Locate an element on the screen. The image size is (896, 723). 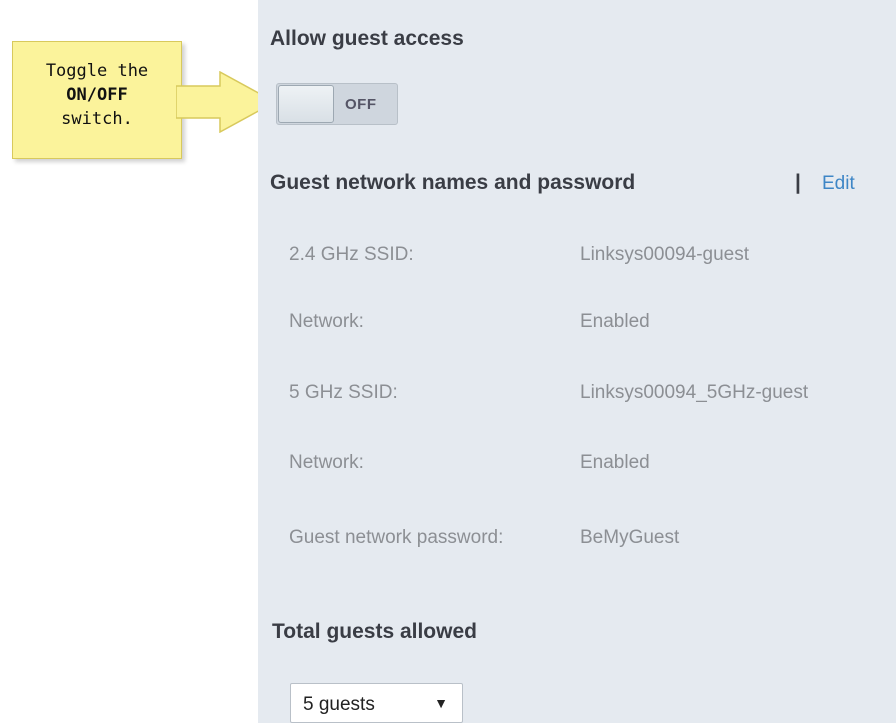
callout-line-3: switch. is located at coordinates (97, 119).